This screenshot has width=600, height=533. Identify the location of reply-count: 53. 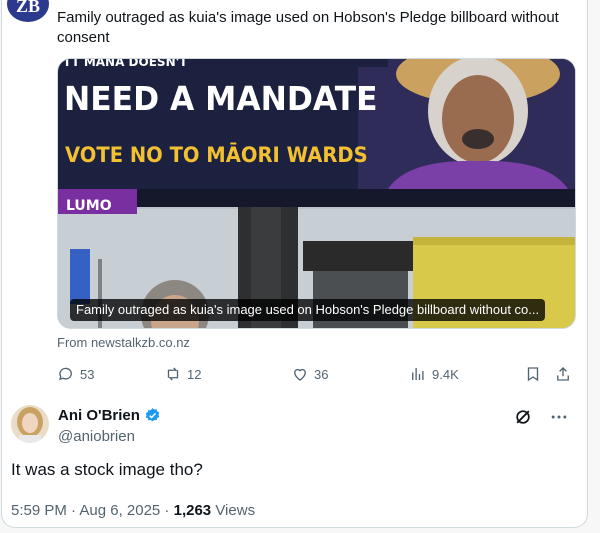
(87, 374).